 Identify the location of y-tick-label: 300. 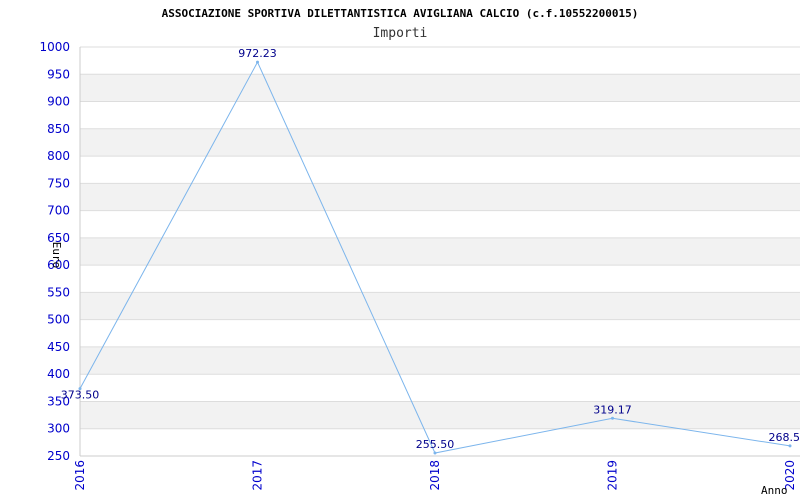
(58, 429).